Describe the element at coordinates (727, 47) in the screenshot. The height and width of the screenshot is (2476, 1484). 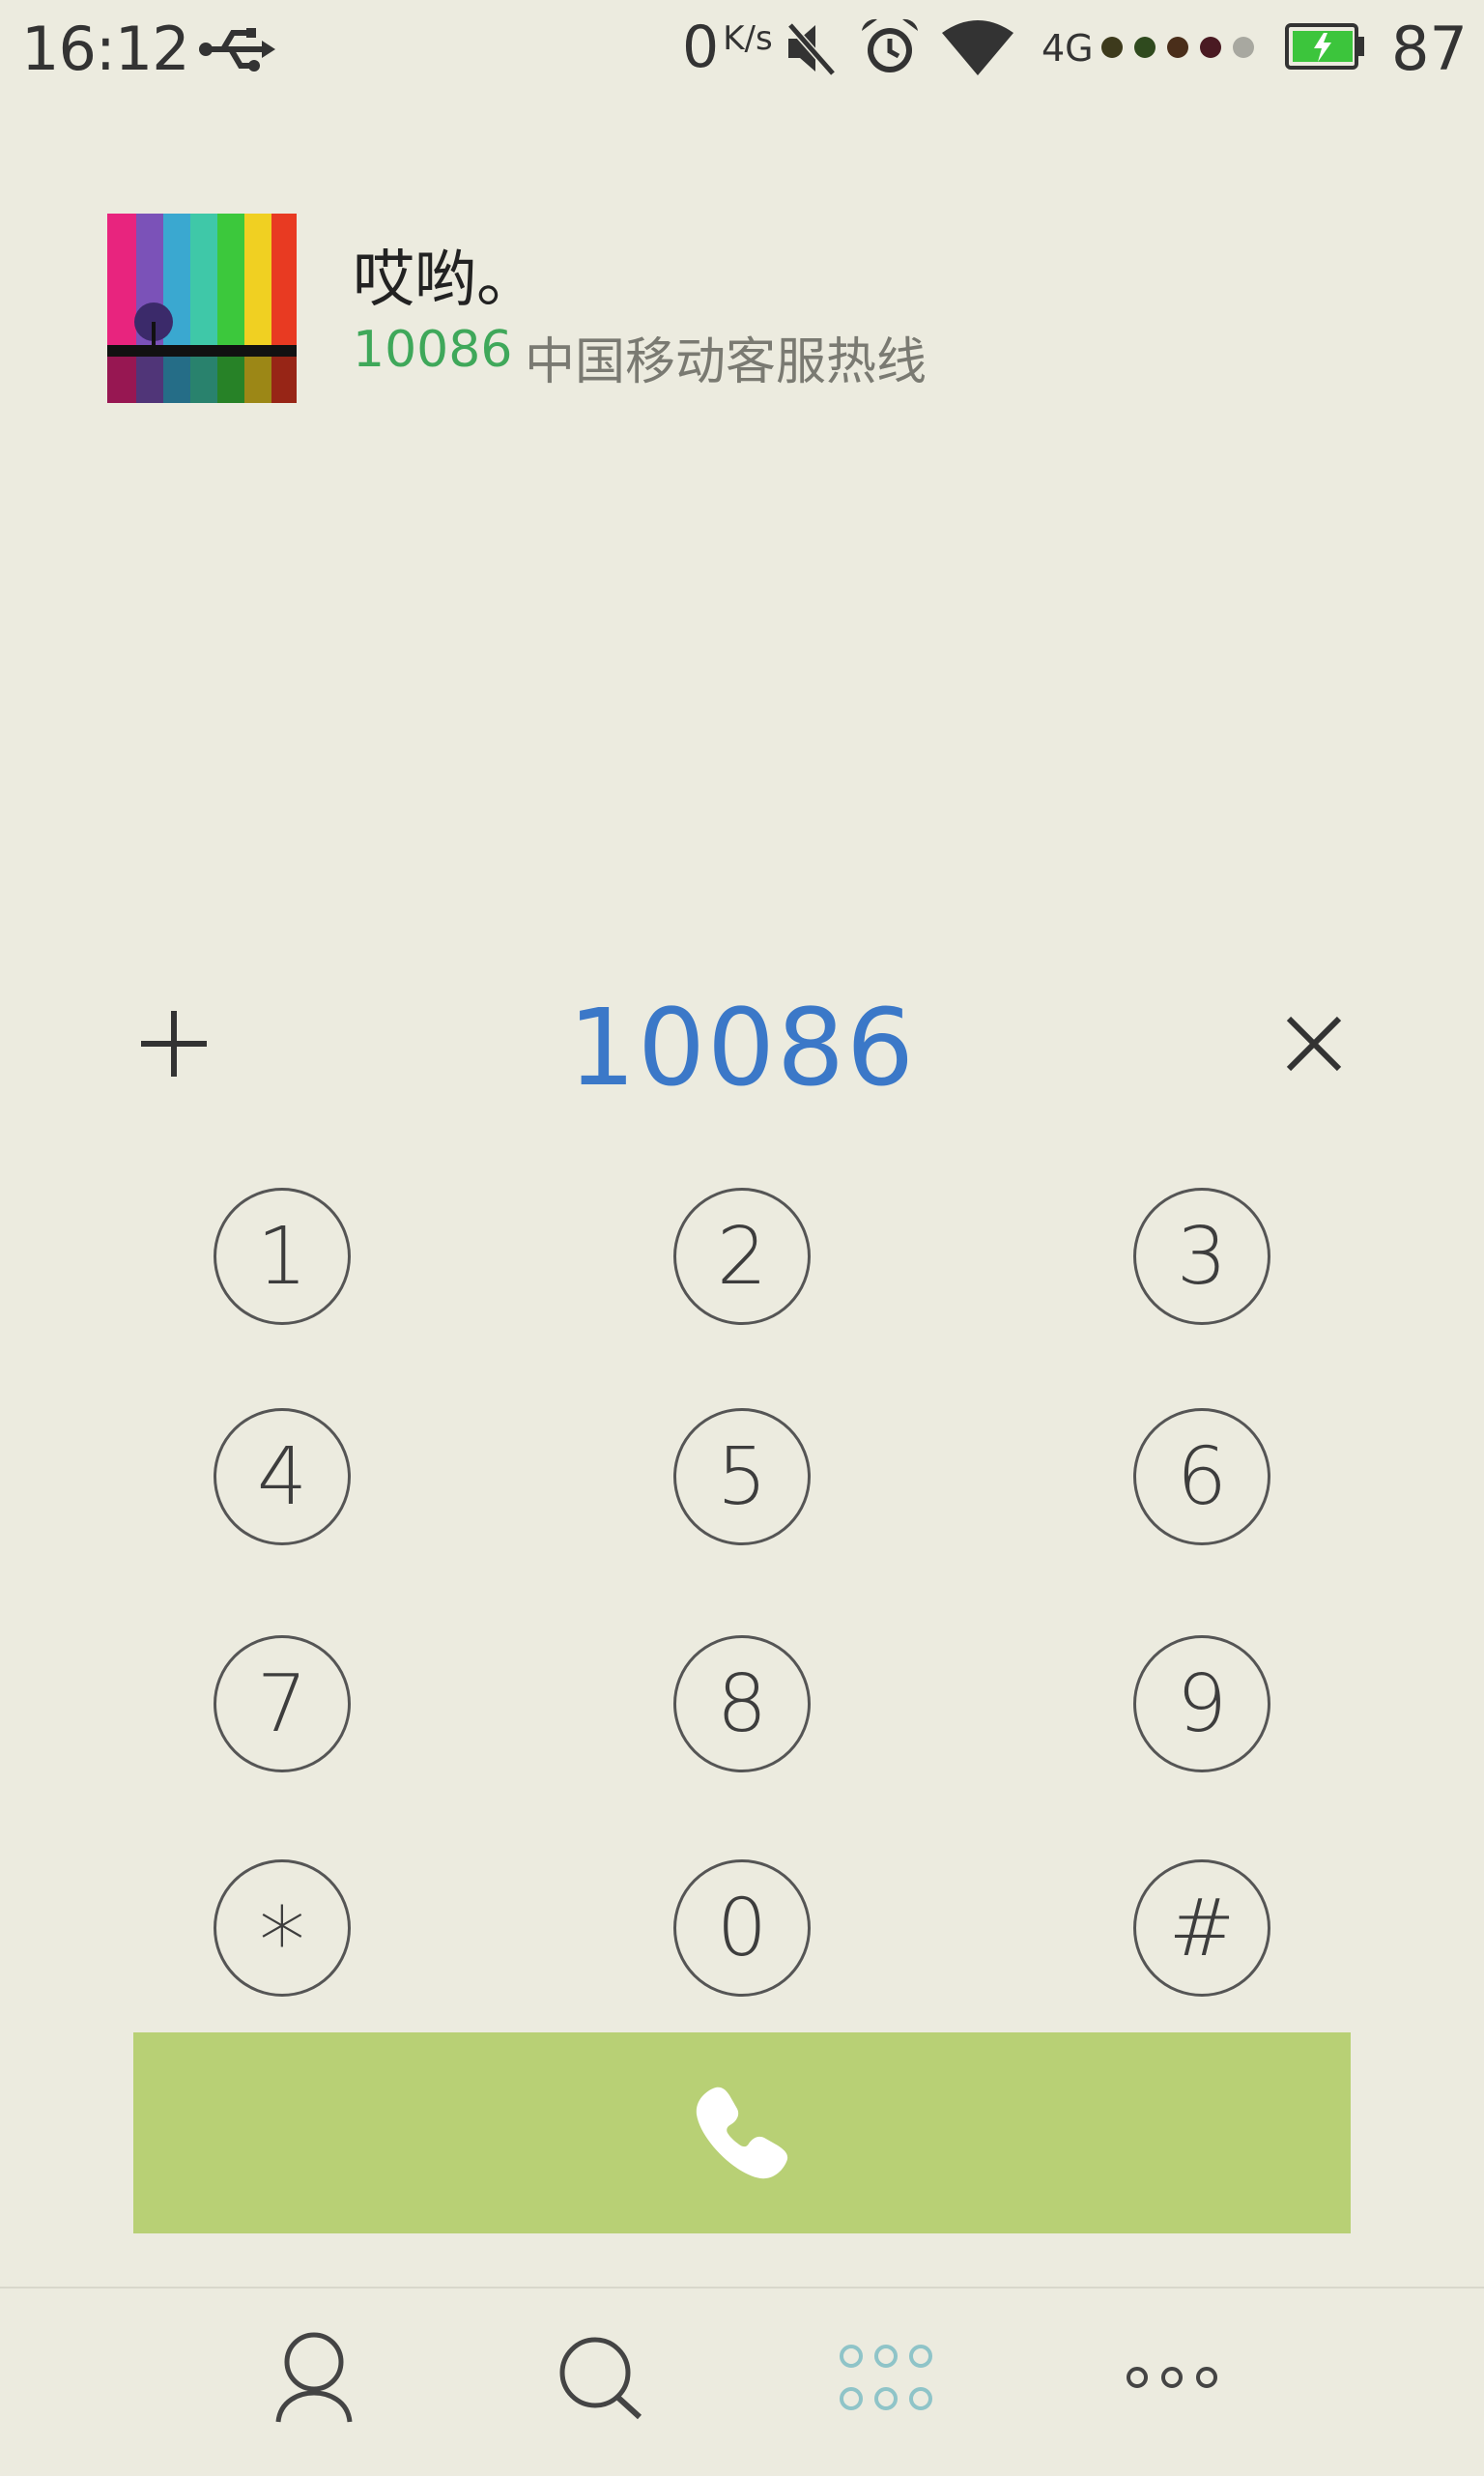
I see `net-speed: 0 K/s` at that location.